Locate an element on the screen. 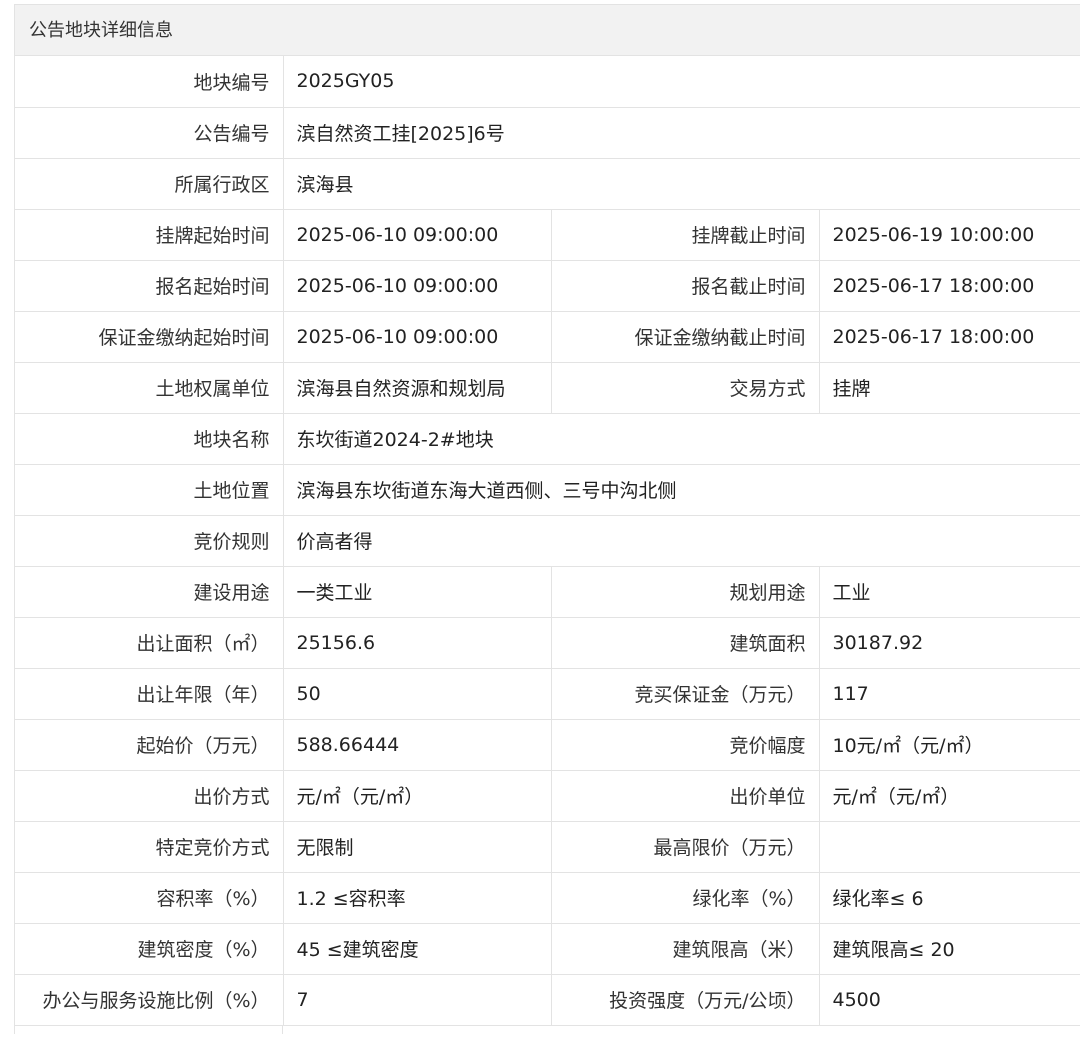 This screenshot has width=1080, height=1048. field-label: 办公与服务设施比例（%） is located at coordinates (149, 1000).